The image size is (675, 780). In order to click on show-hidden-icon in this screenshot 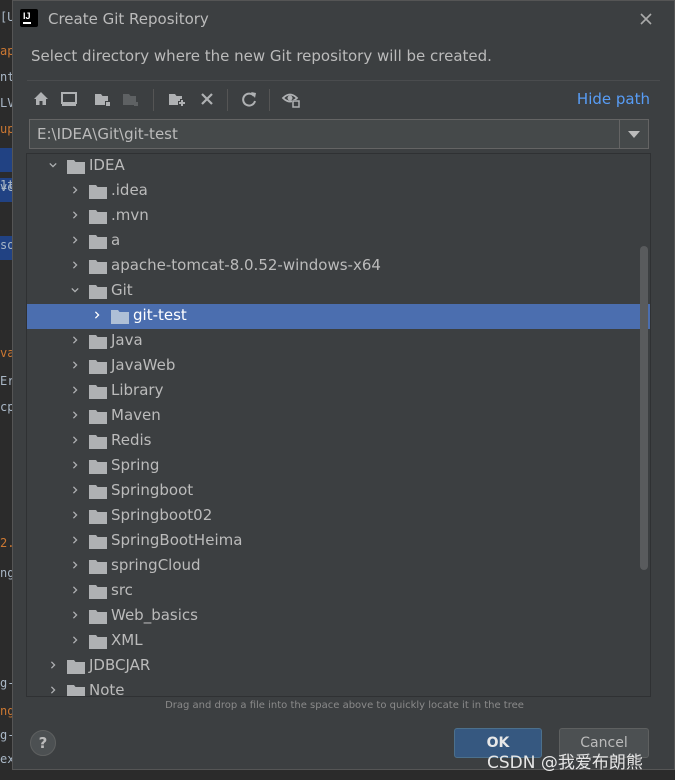, I will do `click(290, 100)`.